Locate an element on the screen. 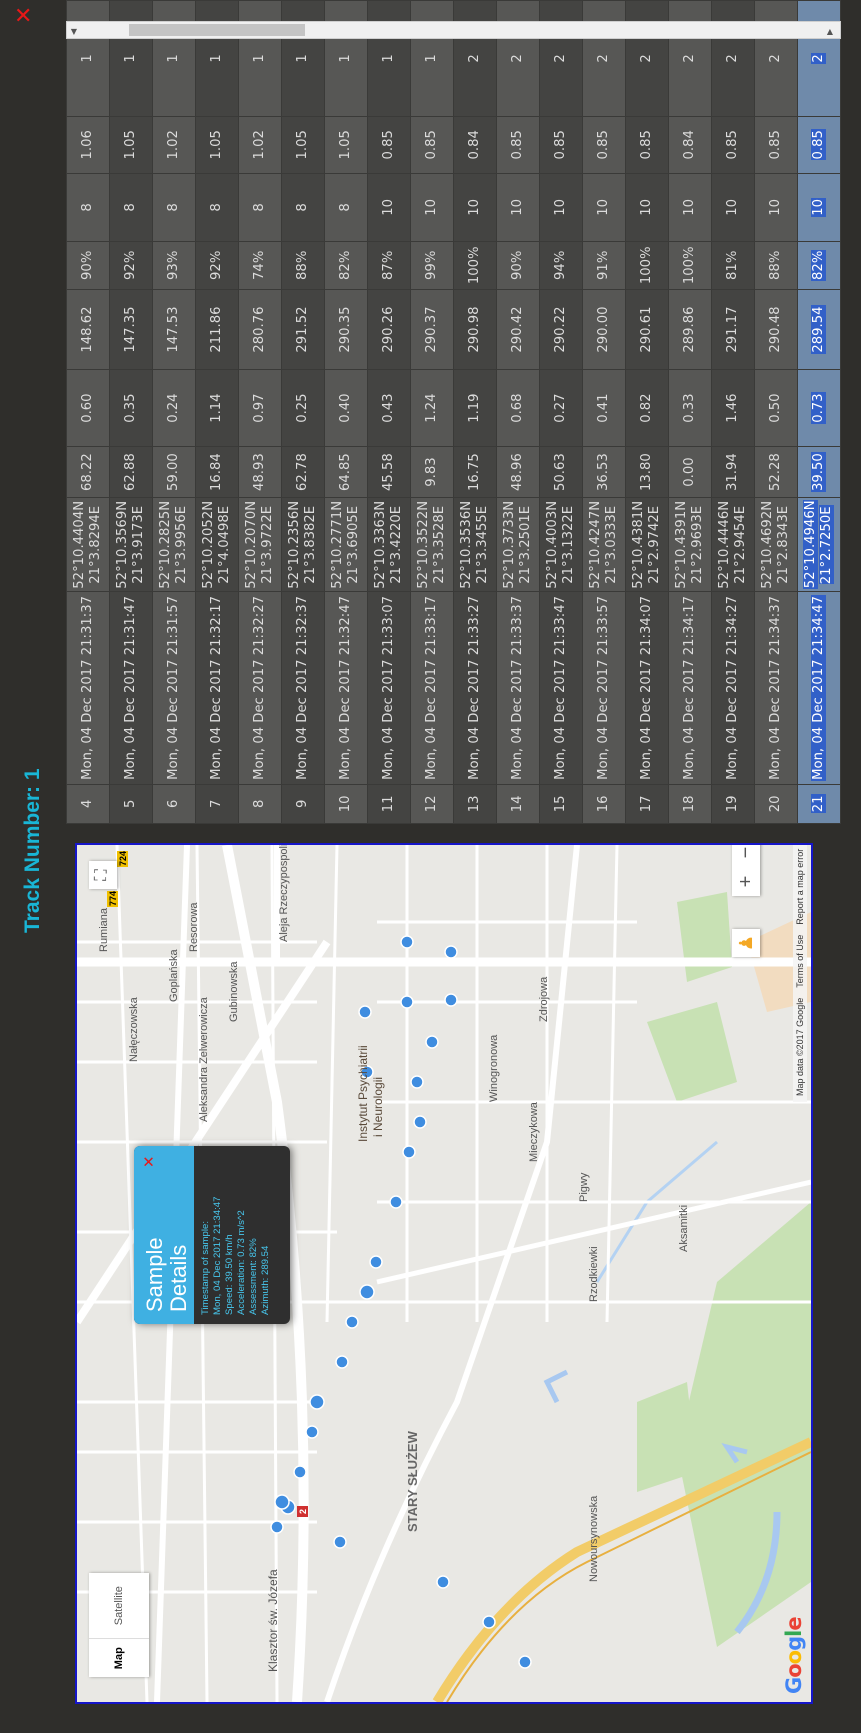 The height and width of the screenshot is (1733, 861). map-type-satellite-button: Satellite is located at coordinates (119, 1605).